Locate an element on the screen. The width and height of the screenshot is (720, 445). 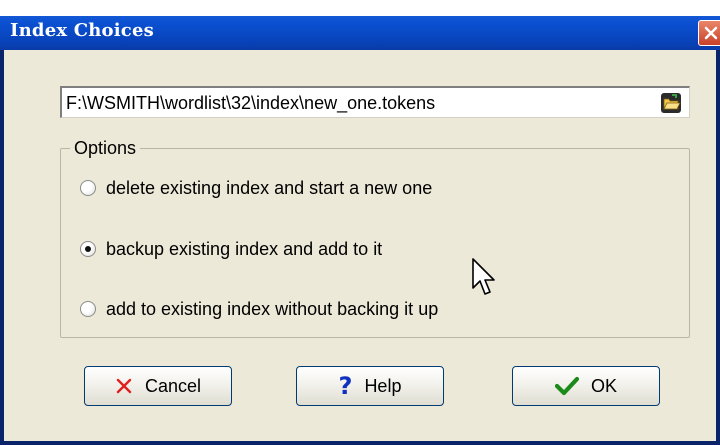
window-title: Index Choices is located at coordinates (82, 30).